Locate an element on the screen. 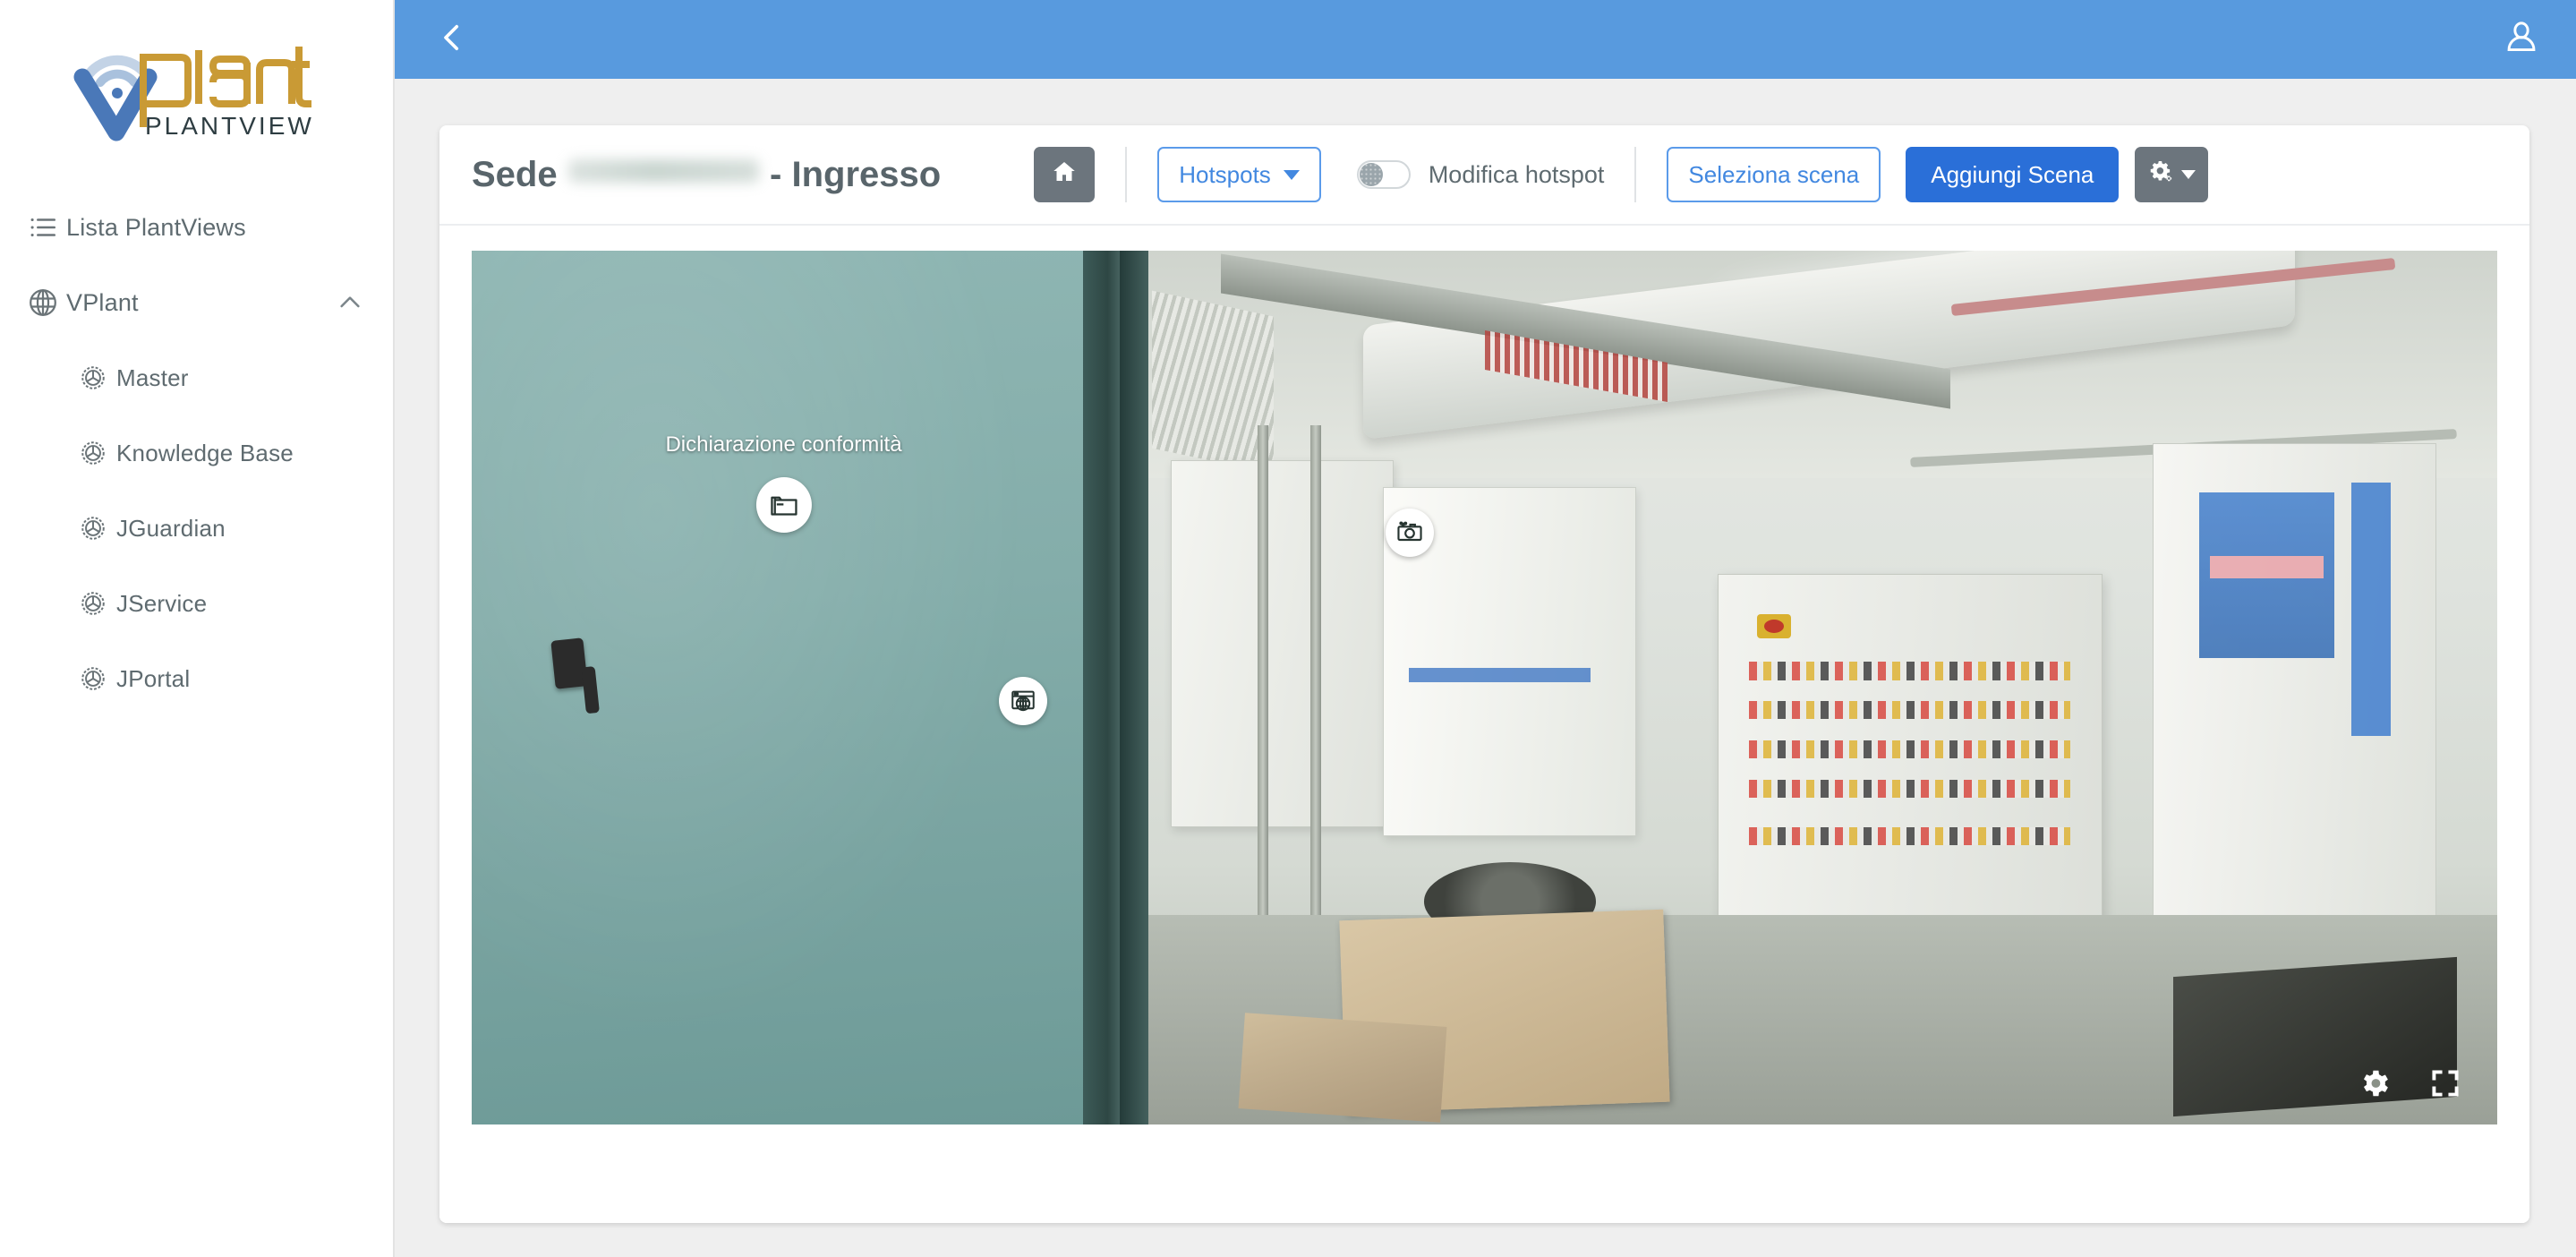  sidebar-item-label: JGuardian is located at coordinates (171, 528).